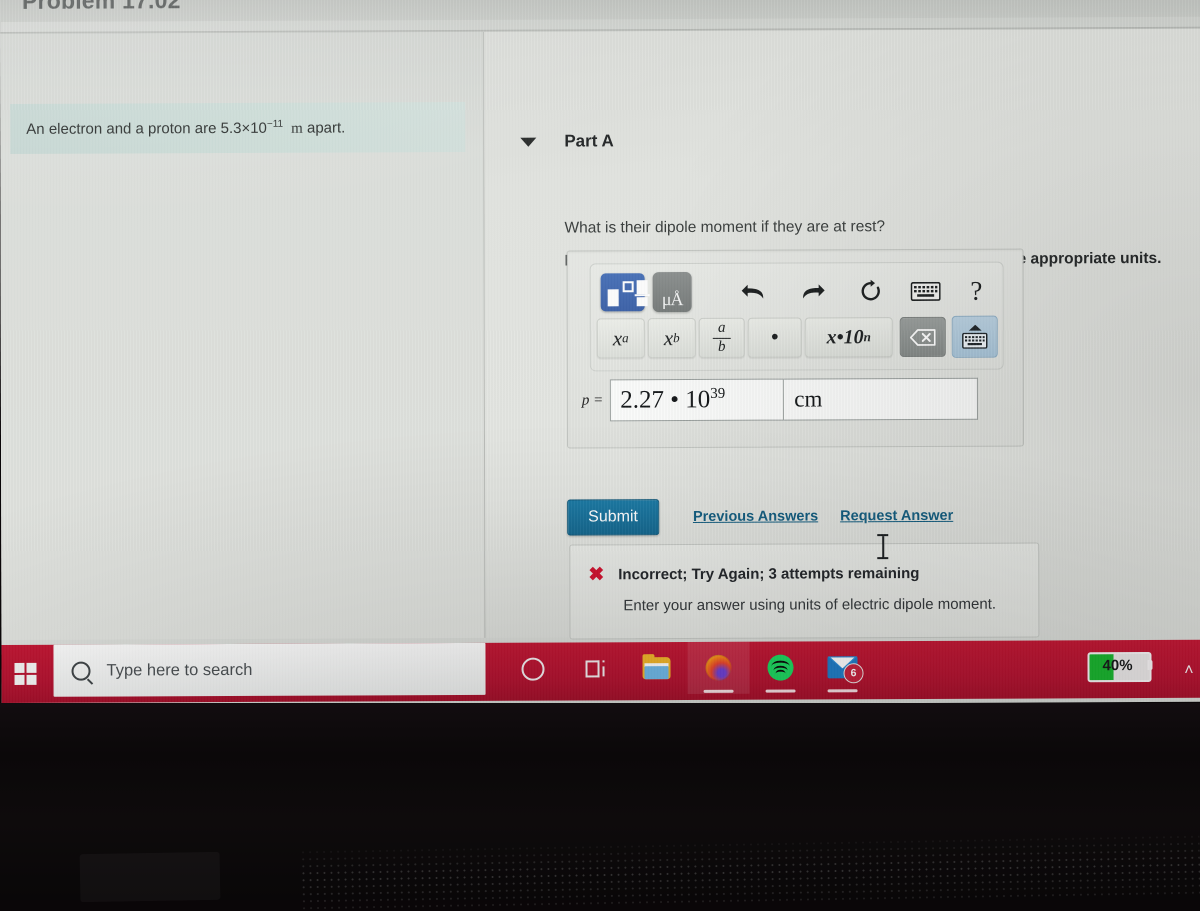 The height and width of the screenshot is (911, 1200). I want to click on template-icon, so click(625, 292).